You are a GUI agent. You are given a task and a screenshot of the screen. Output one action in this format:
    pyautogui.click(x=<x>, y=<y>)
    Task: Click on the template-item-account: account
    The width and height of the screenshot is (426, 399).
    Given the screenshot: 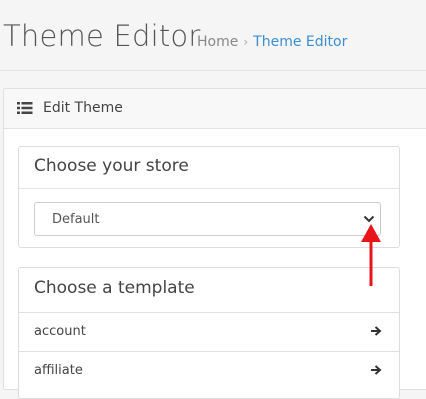 What is the action you would take?
    pyautogui.click(x=209, y=332)
    